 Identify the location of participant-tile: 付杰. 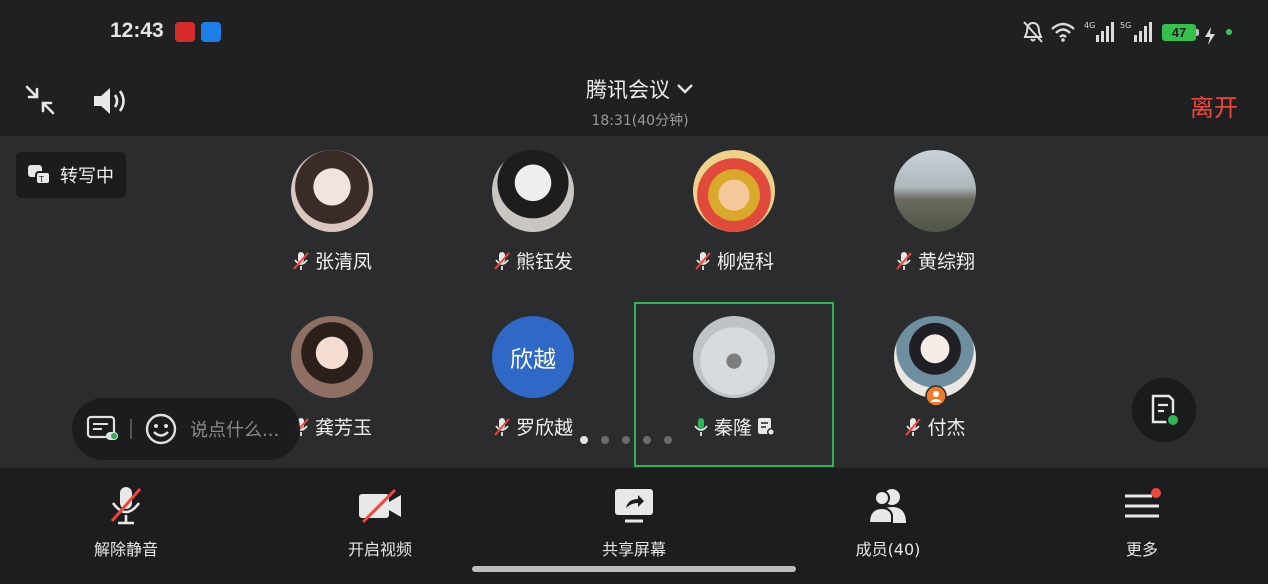
(935, 385).